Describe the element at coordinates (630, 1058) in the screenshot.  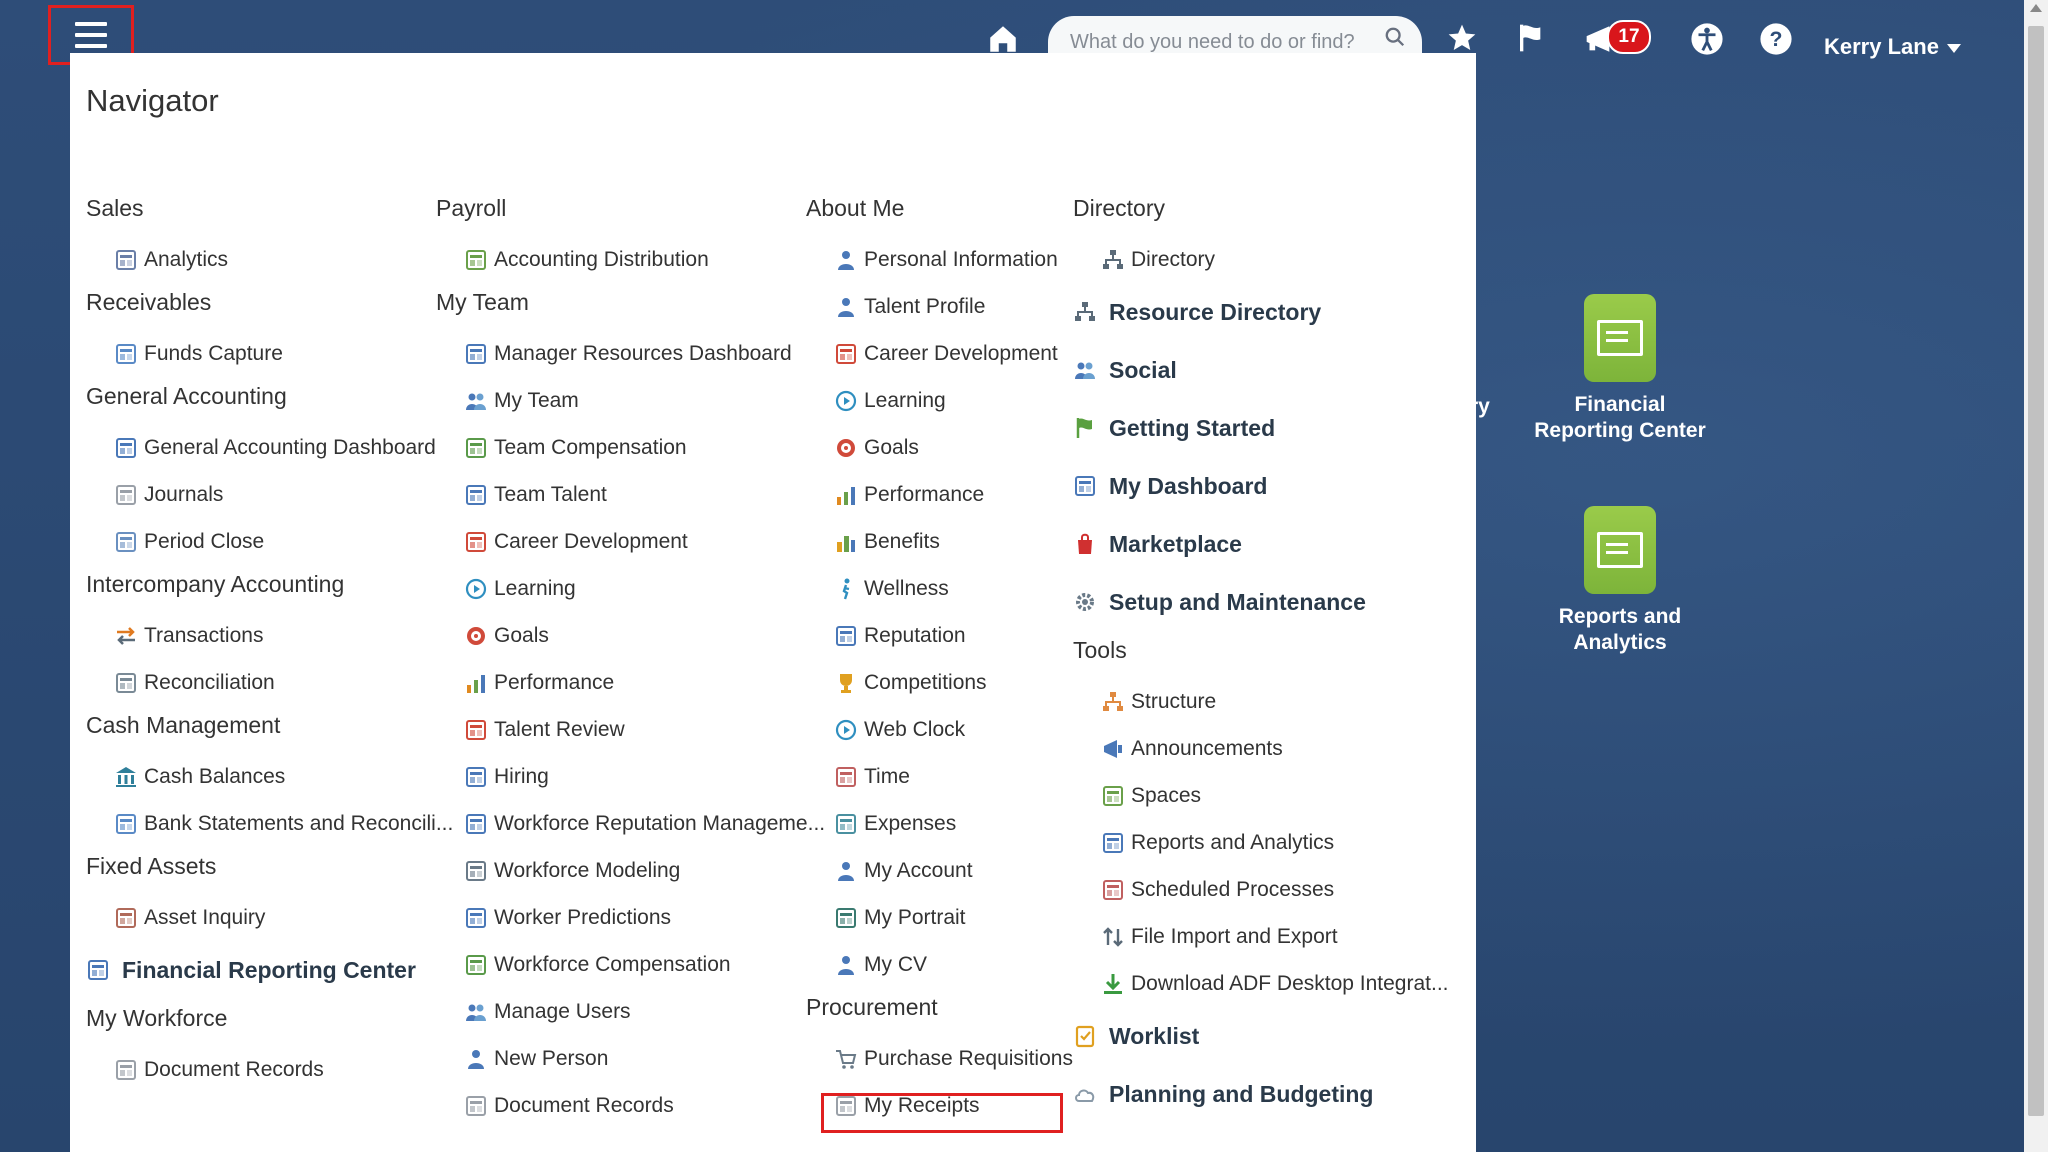
I see `nav-item-new-person: New Person` at that location.